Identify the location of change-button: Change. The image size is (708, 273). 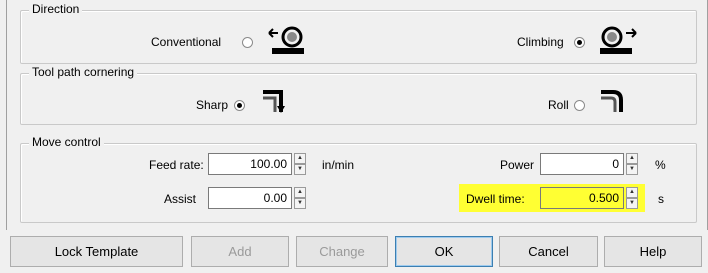
(342, 251).